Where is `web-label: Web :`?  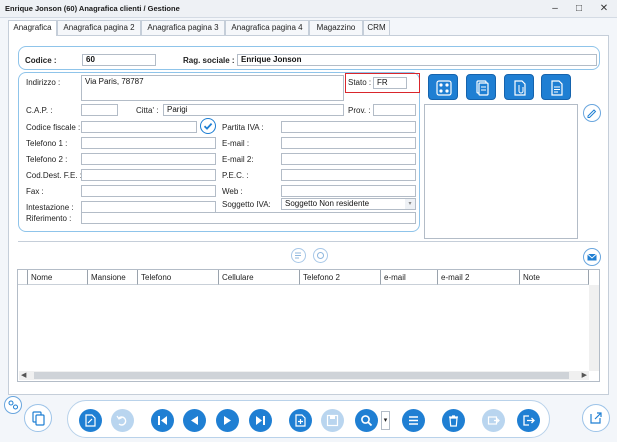 web-label: Web : is located at coordinates (232, 191).